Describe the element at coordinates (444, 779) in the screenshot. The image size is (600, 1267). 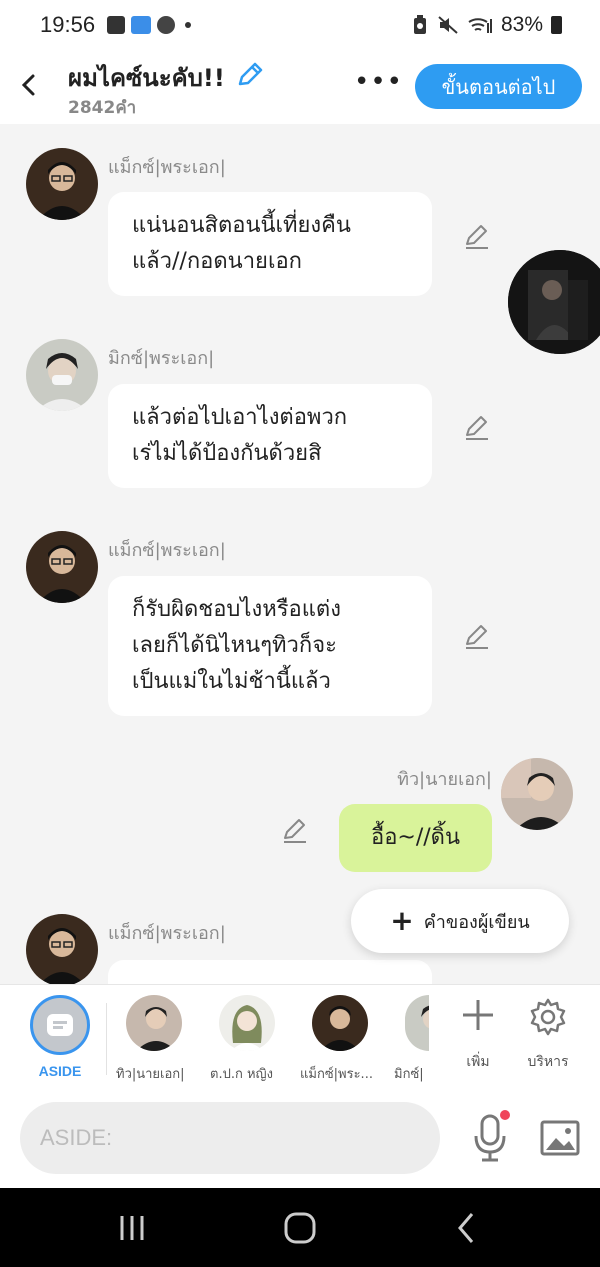
I see `sender-name: ทิว|นายเอก|` at that location.